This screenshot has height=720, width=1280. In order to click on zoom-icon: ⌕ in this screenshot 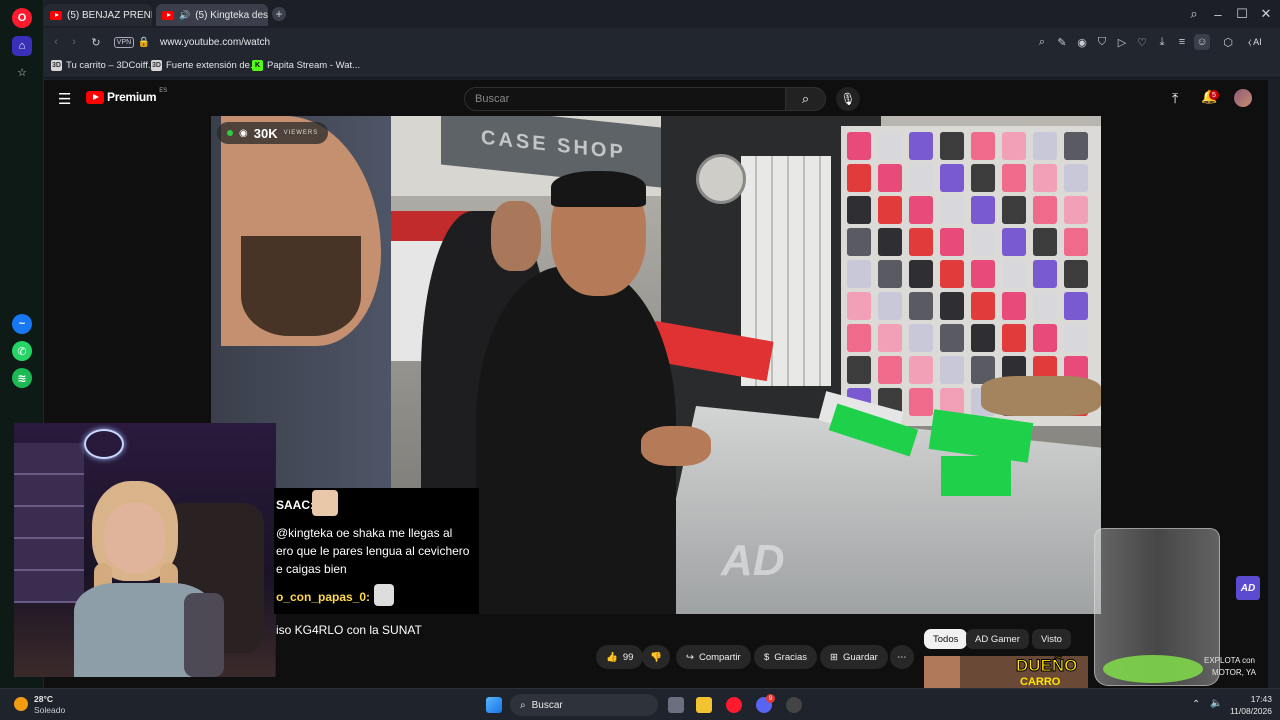, I will do `click(1042, 42)`.